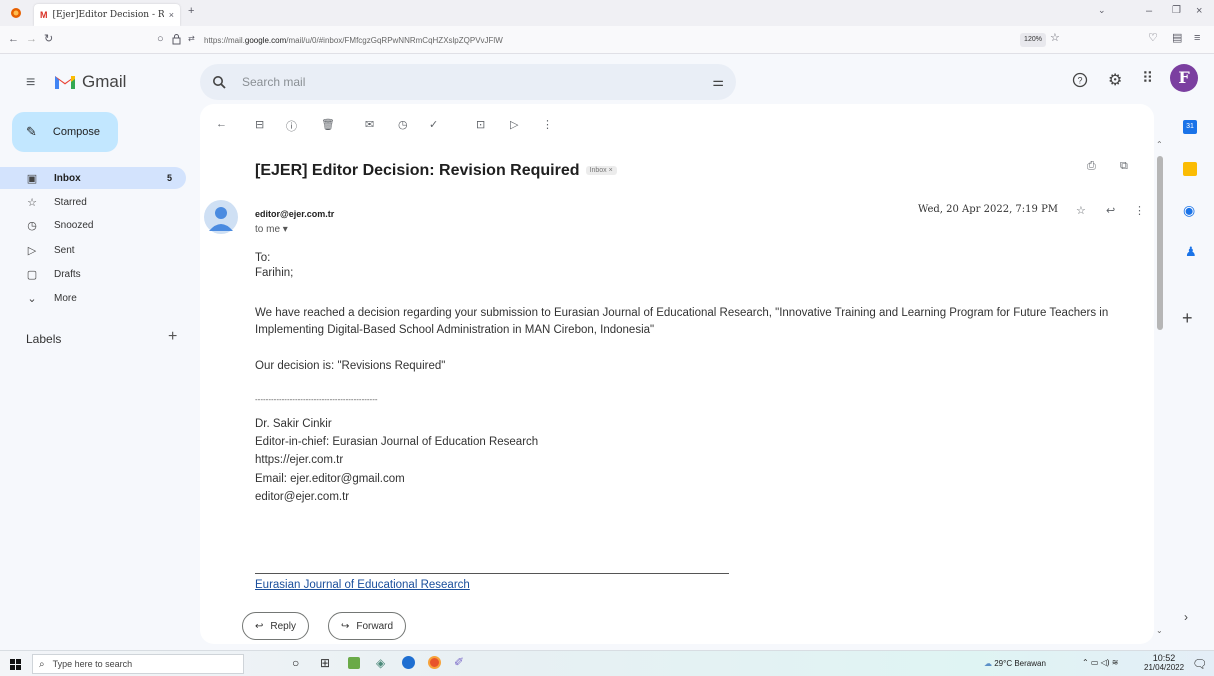  Describe the element at coordinates (514, 124) in the screenshot. I see `label-icon: ▷` at that location.